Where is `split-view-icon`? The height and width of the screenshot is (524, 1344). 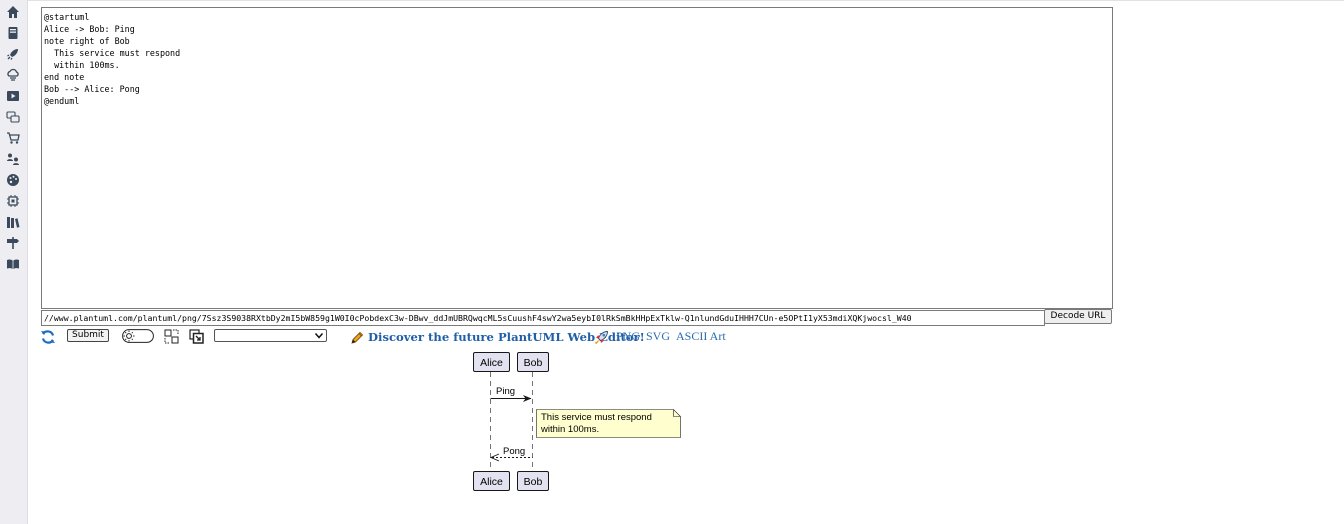
split-view-icon is located at coordinates (171, 336).